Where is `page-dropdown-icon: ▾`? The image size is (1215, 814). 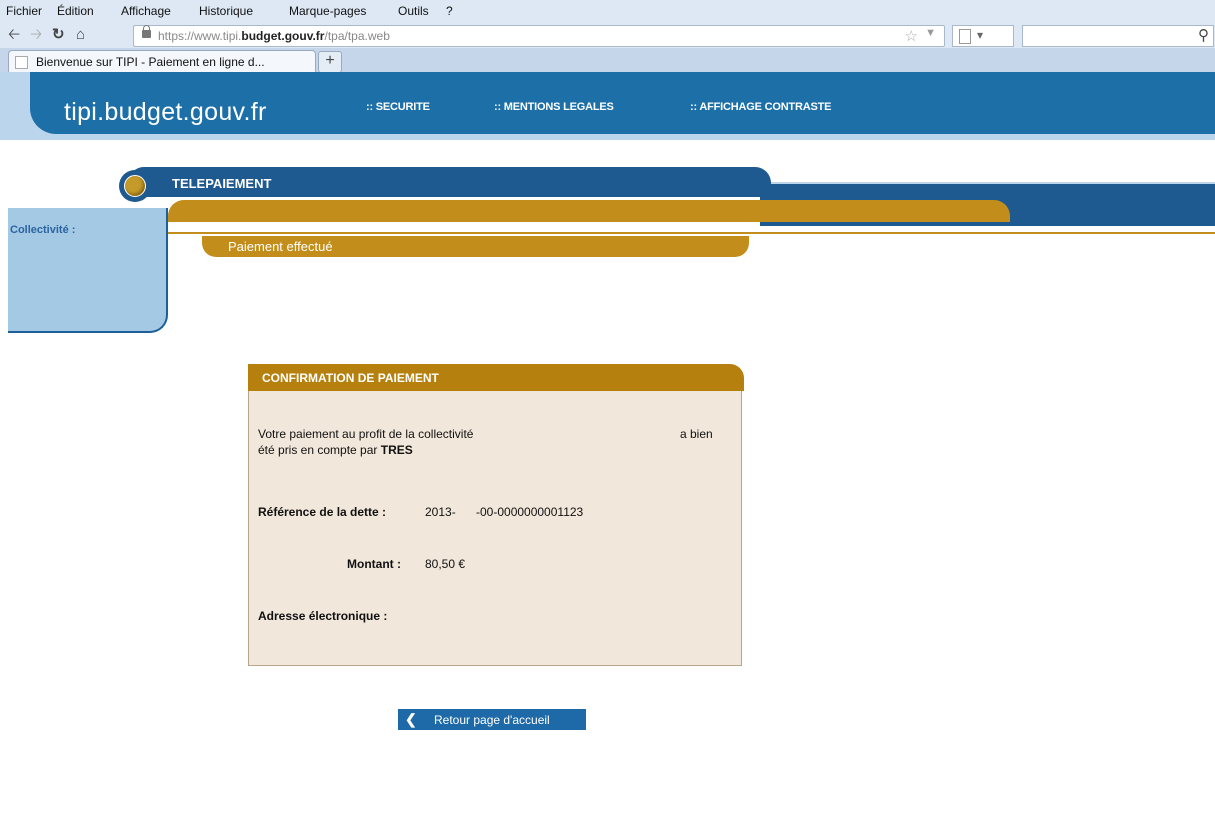
page-dropdown-icon: ▾ is located at coordinates (980, 35).